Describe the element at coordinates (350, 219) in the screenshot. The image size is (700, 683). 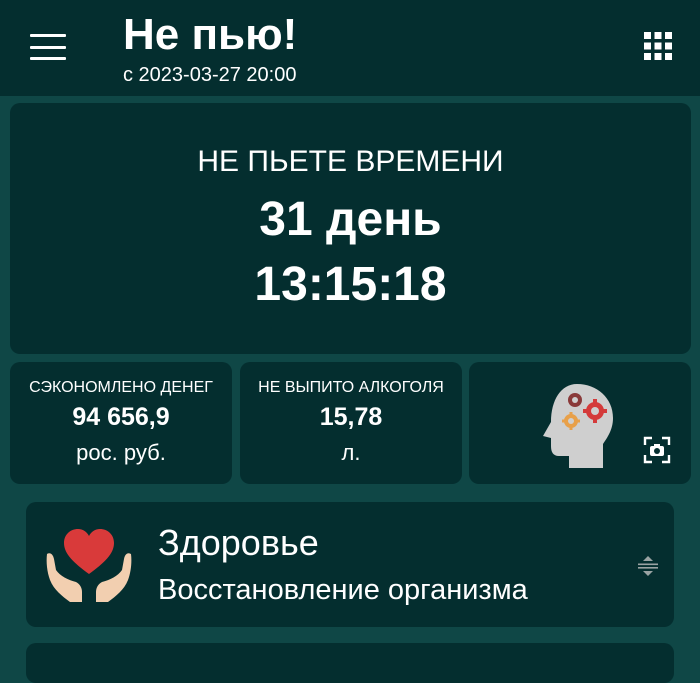
I see `timer-days: 31 день` at that location.